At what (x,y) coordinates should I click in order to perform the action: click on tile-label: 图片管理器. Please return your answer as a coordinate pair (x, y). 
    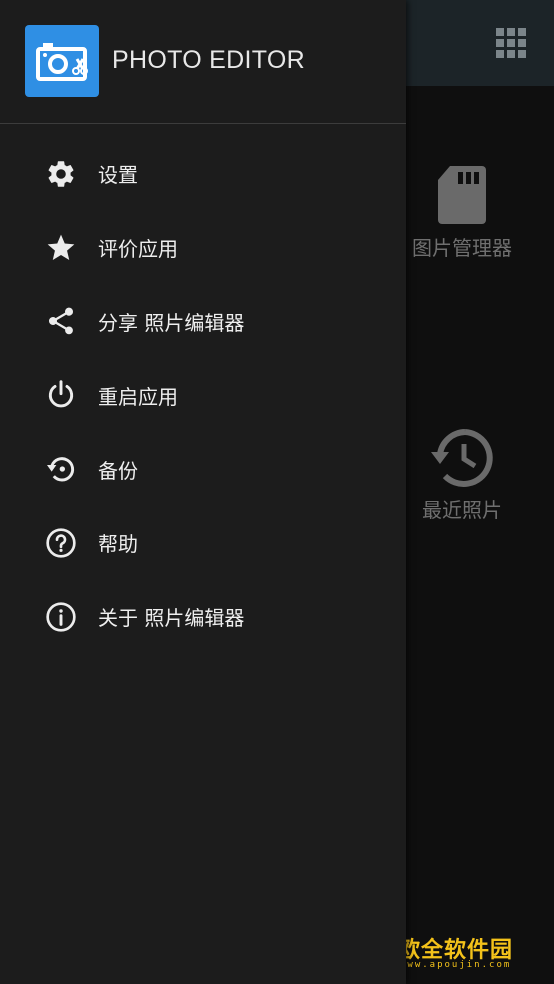
    Looking at the image, I should click on (462, 248).